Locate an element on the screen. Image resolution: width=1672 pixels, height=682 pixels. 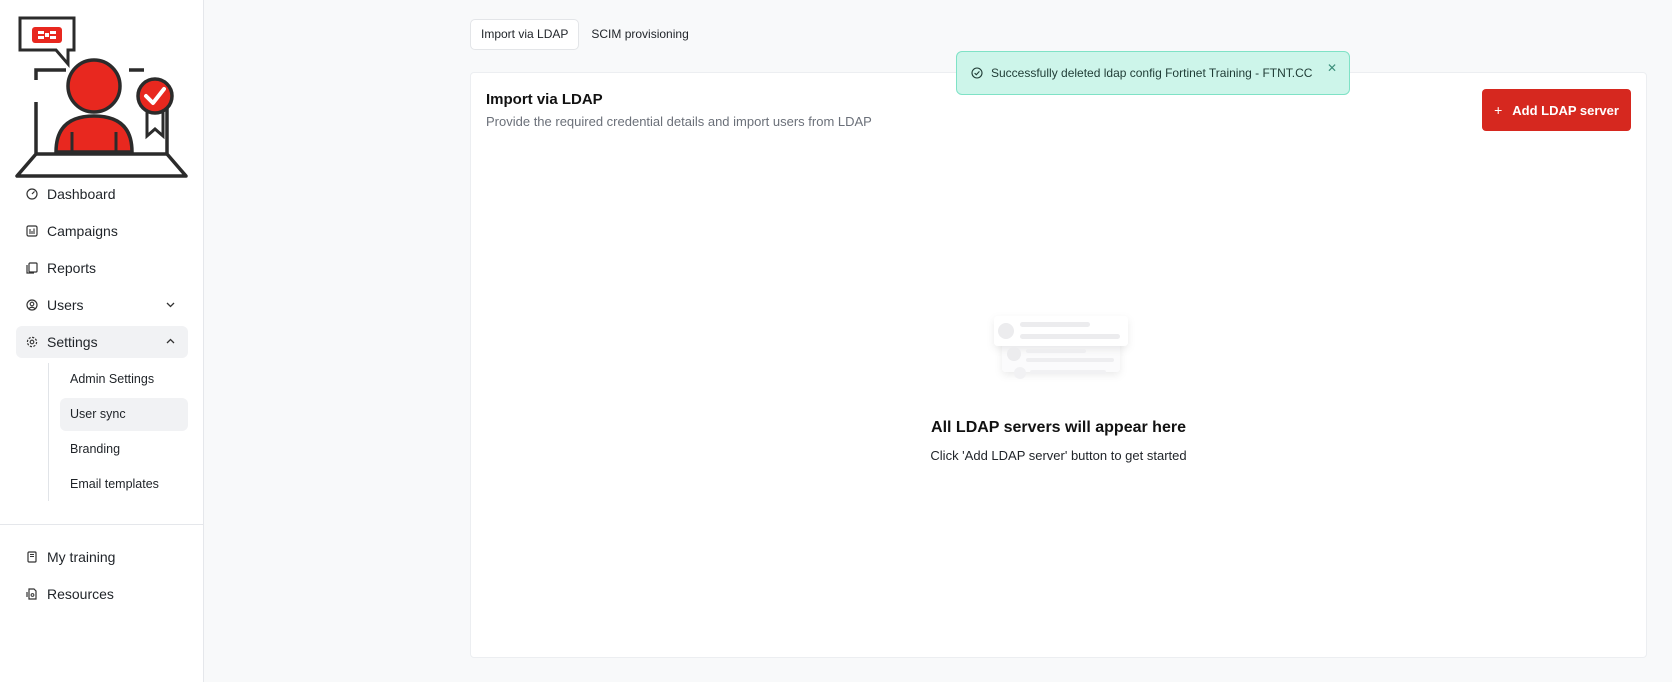
sidebar-item-label: Dashboard is located at coordinates (81, 194).